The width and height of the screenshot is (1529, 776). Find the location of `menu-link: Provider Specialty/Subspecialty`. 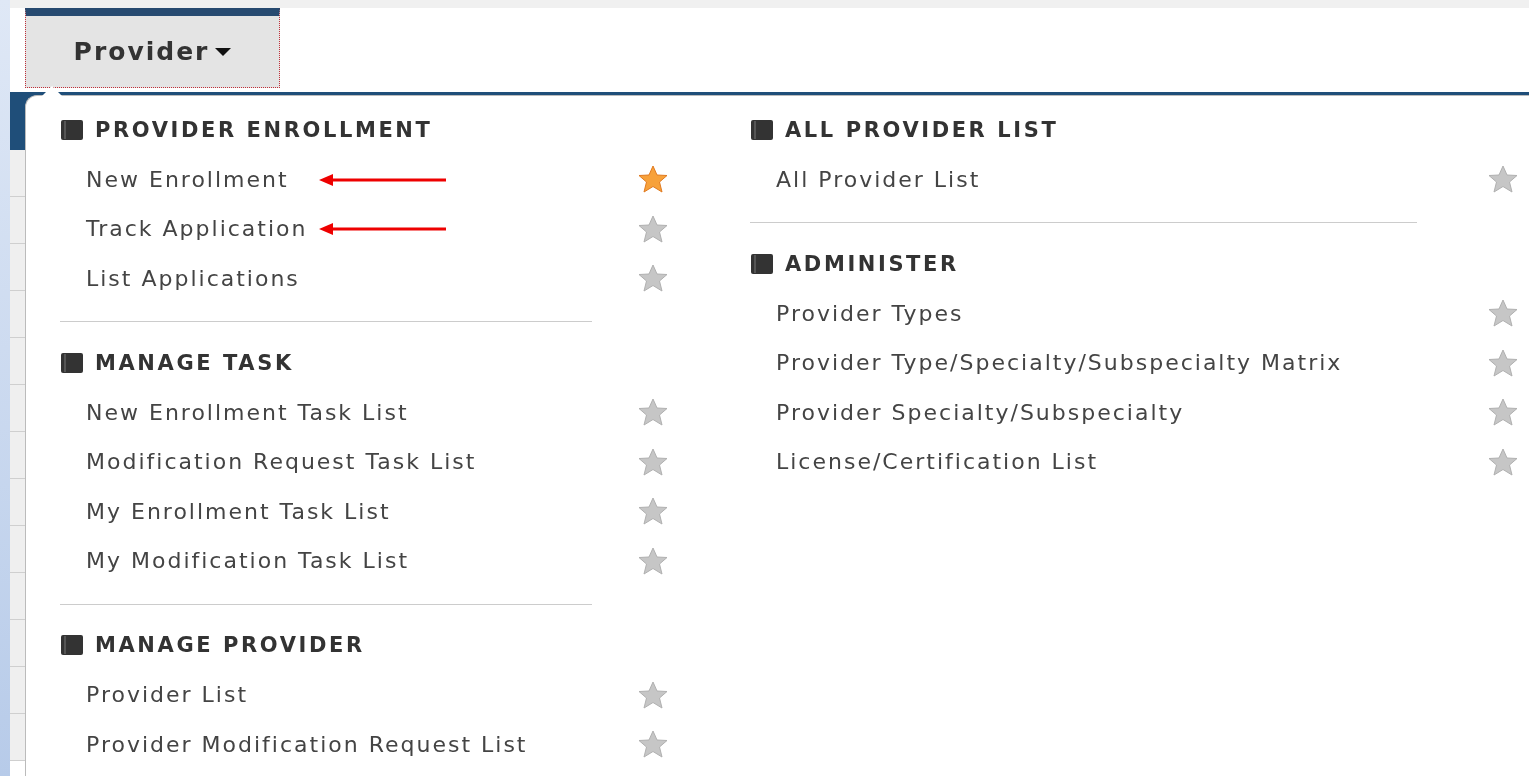

menu-link: Provider Specialty/Subspecialty is located at coordinates (980, 412).